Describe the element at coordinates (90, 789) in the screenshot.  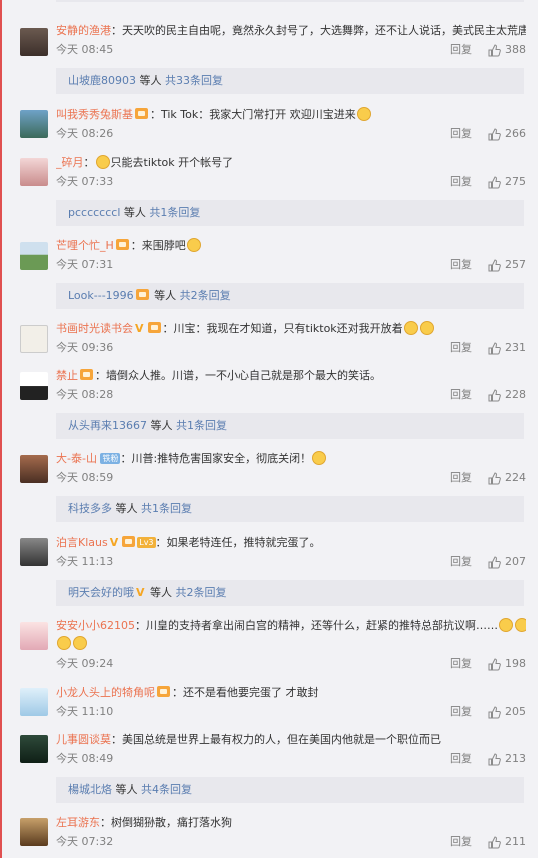
I see `sub-reply-user: 楊城北烙` at that location.